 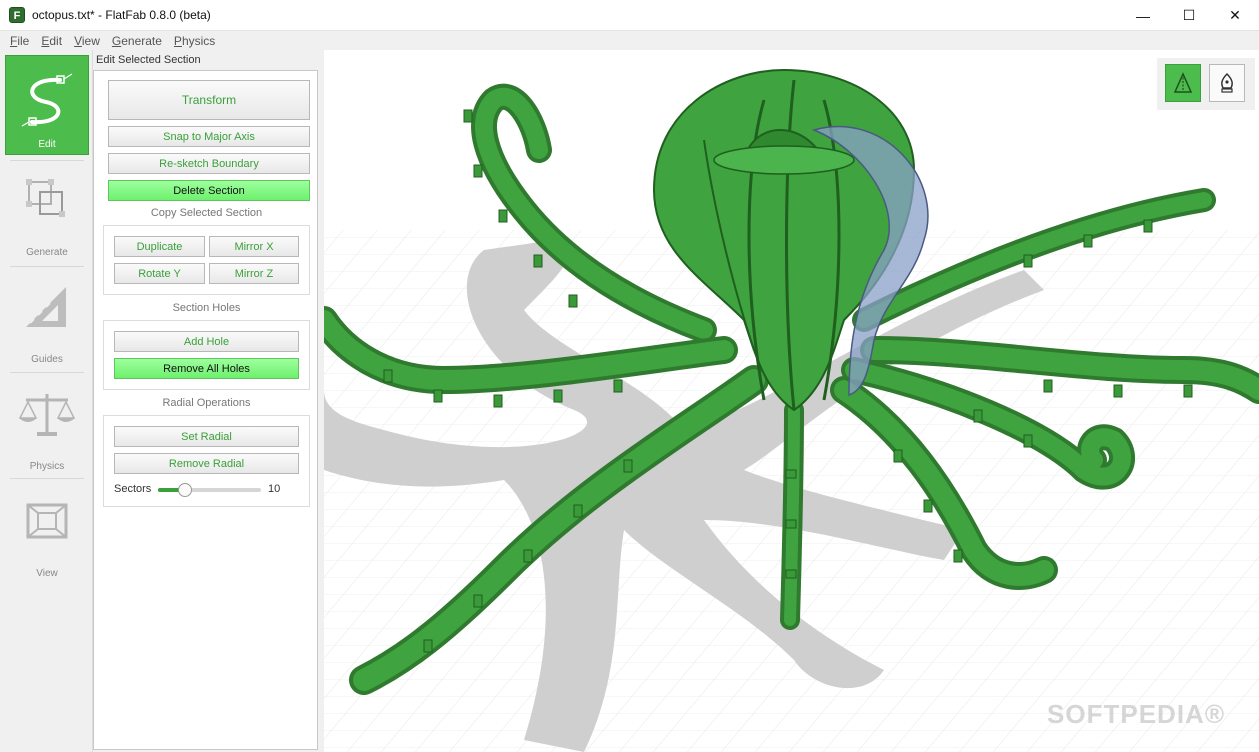 I want to click on maximize-button: ☐, so click(x=1189, y=15).